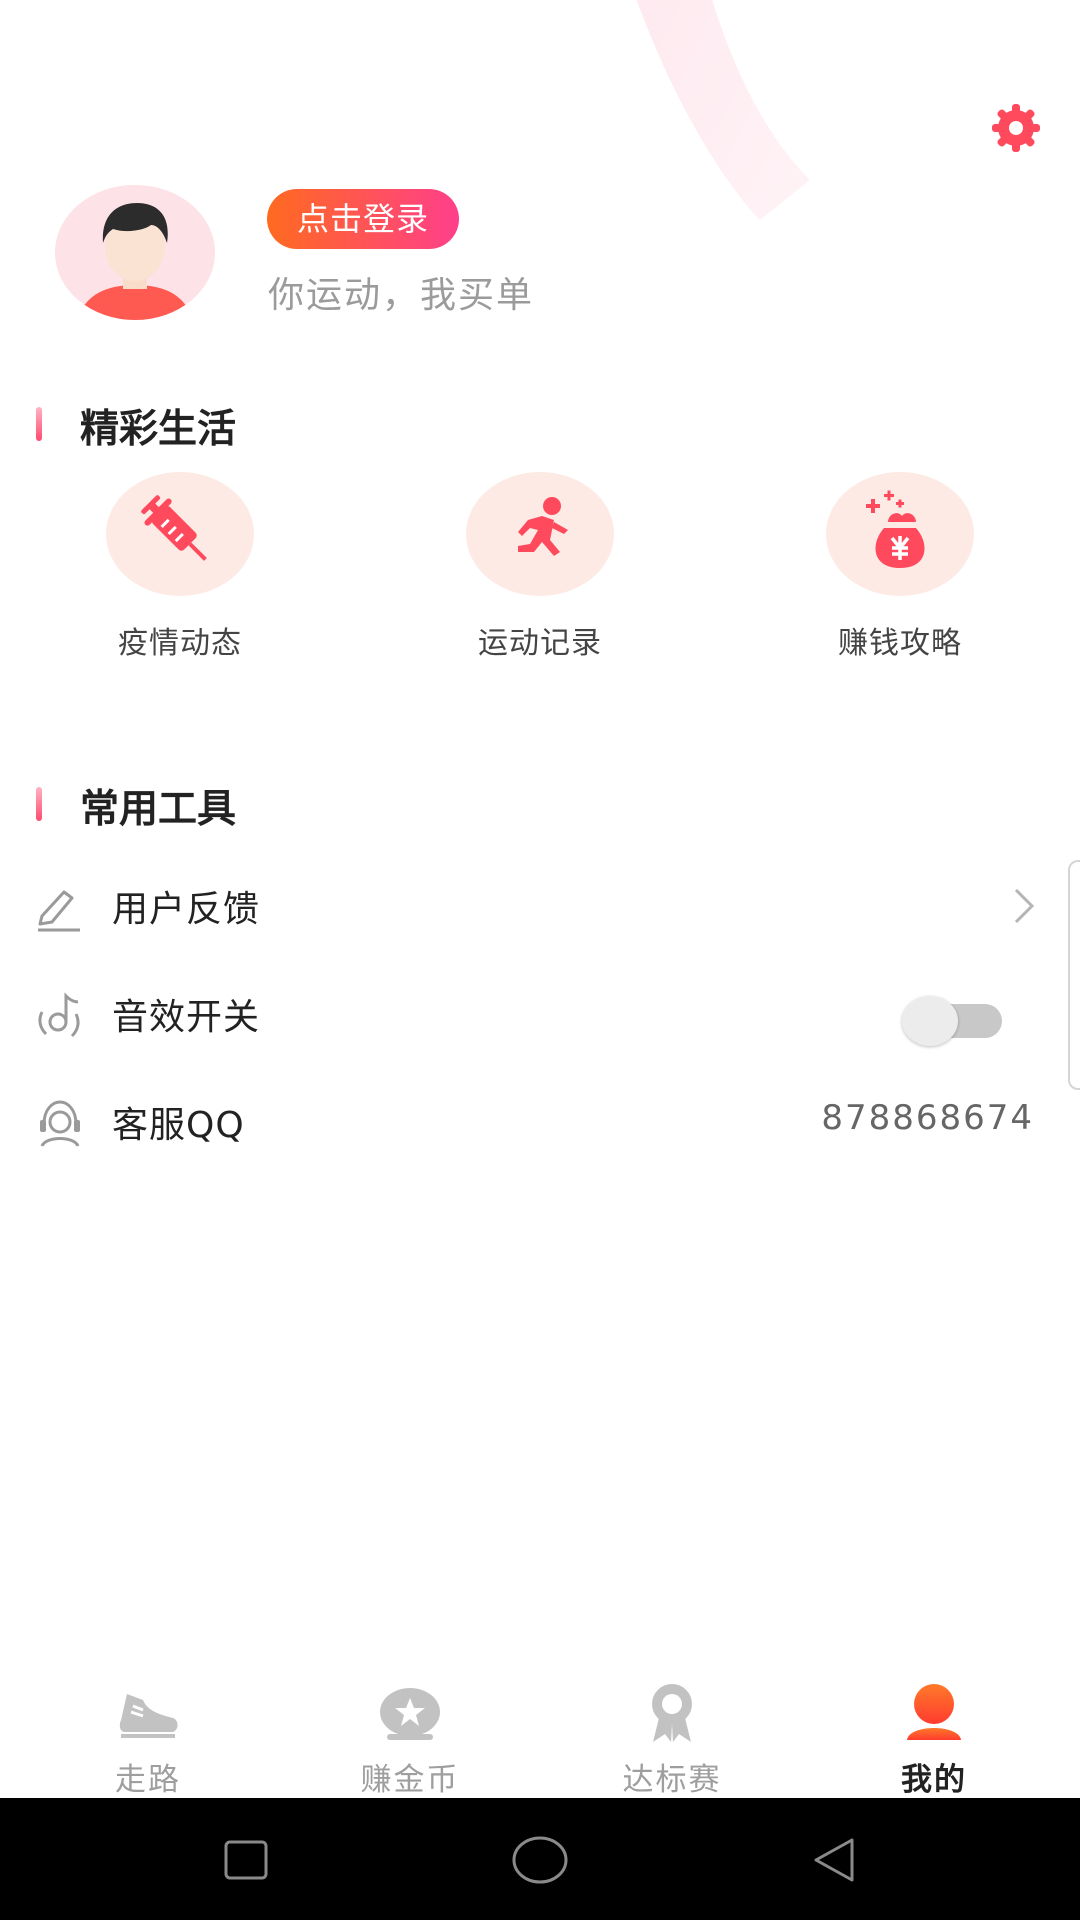 Image resolution: width=1080 pixels, height=1920 pixels. Describe the element at coordinates (540, 643) in the screenshot. I see `feature-label: 运动记录` at that location.